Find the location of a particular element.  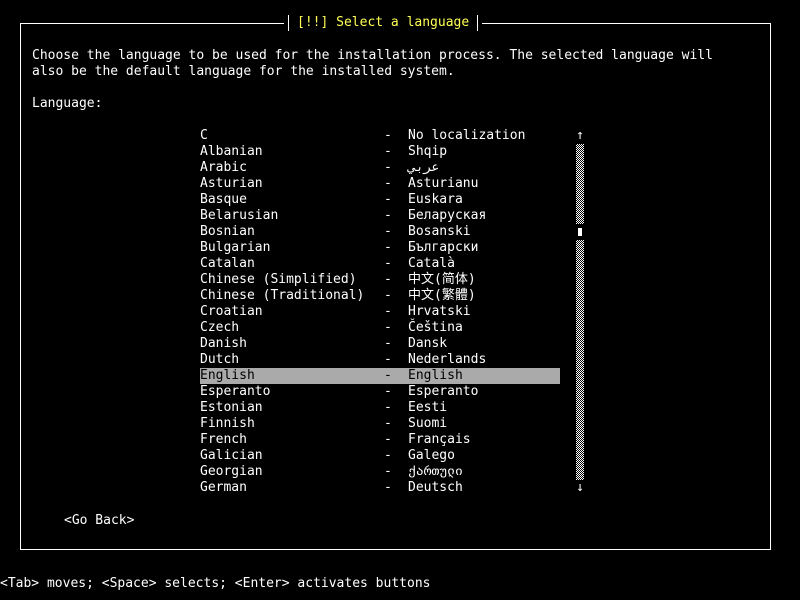

language-list-item: Finnish - Suomi is located at coordinates (380, 424).